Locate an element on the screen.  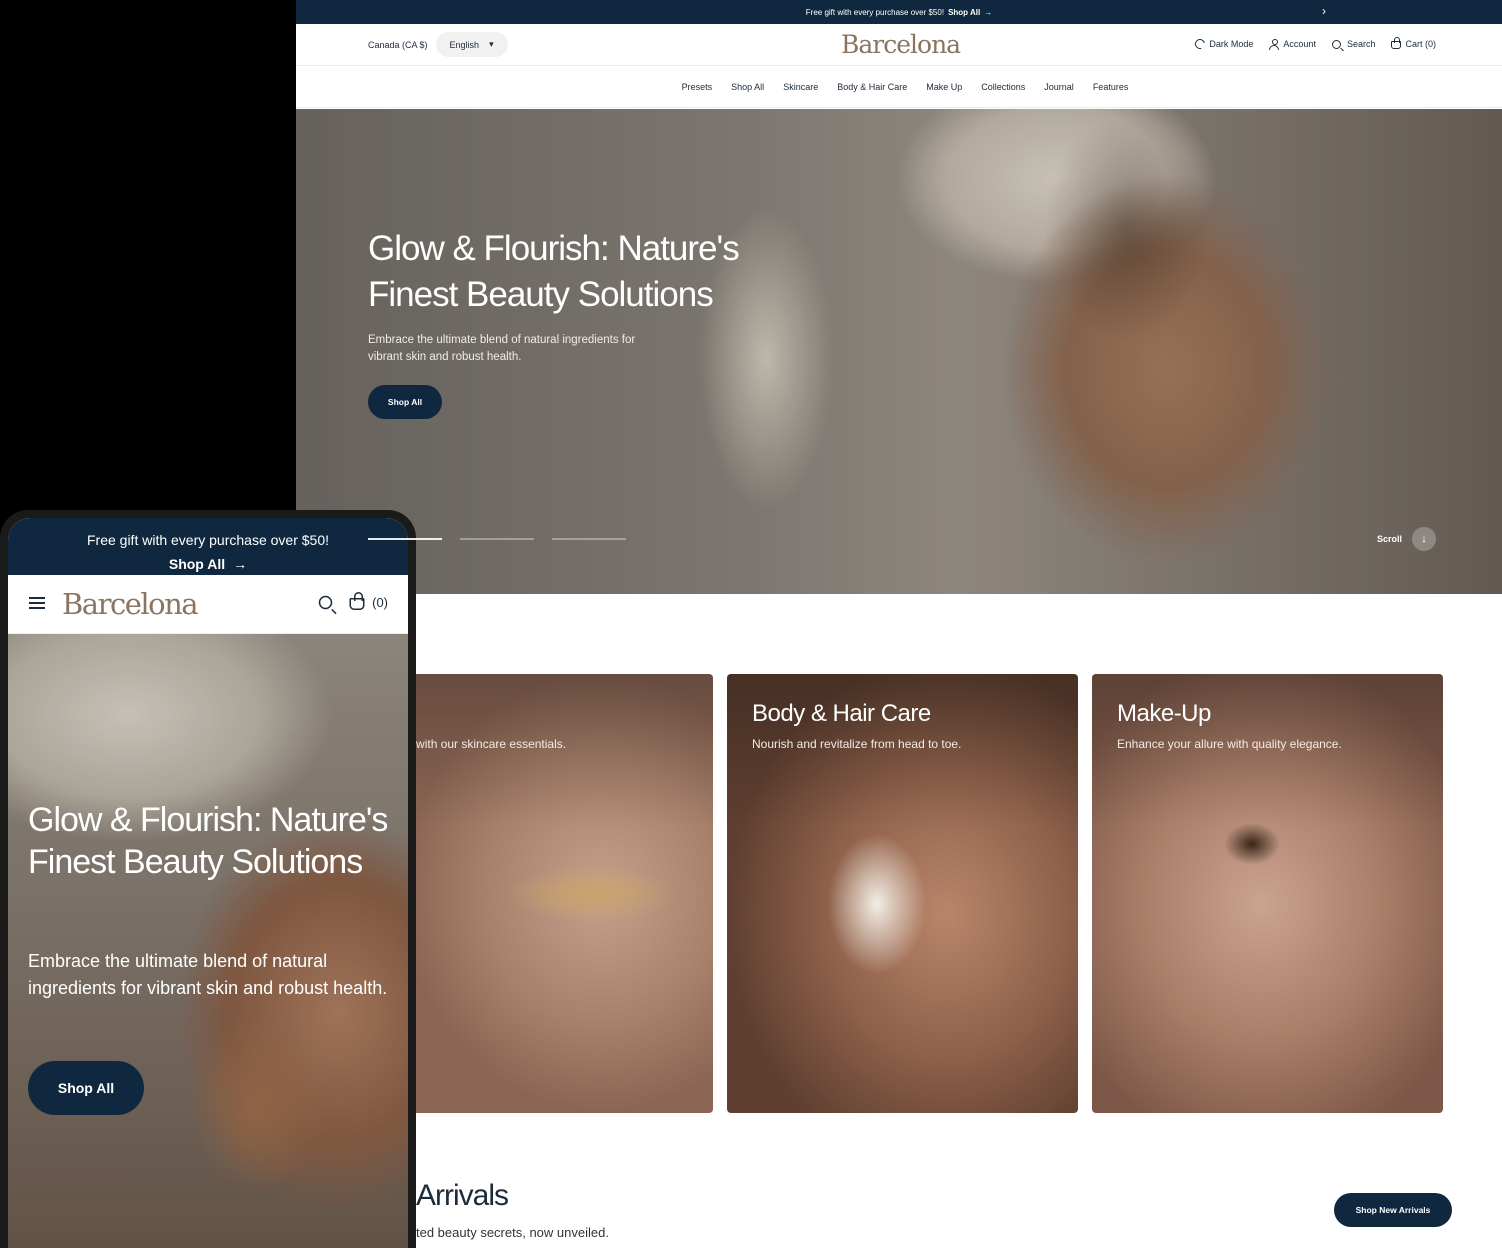
mobile-announcement-link: Shop All → is located at coordinates (208, 564).